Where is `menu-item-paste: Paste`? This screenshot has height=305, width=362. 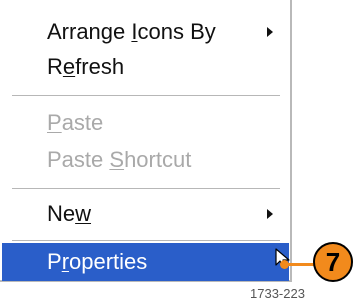
menu-item-paste: Paste is located at coordinates (145, 123).